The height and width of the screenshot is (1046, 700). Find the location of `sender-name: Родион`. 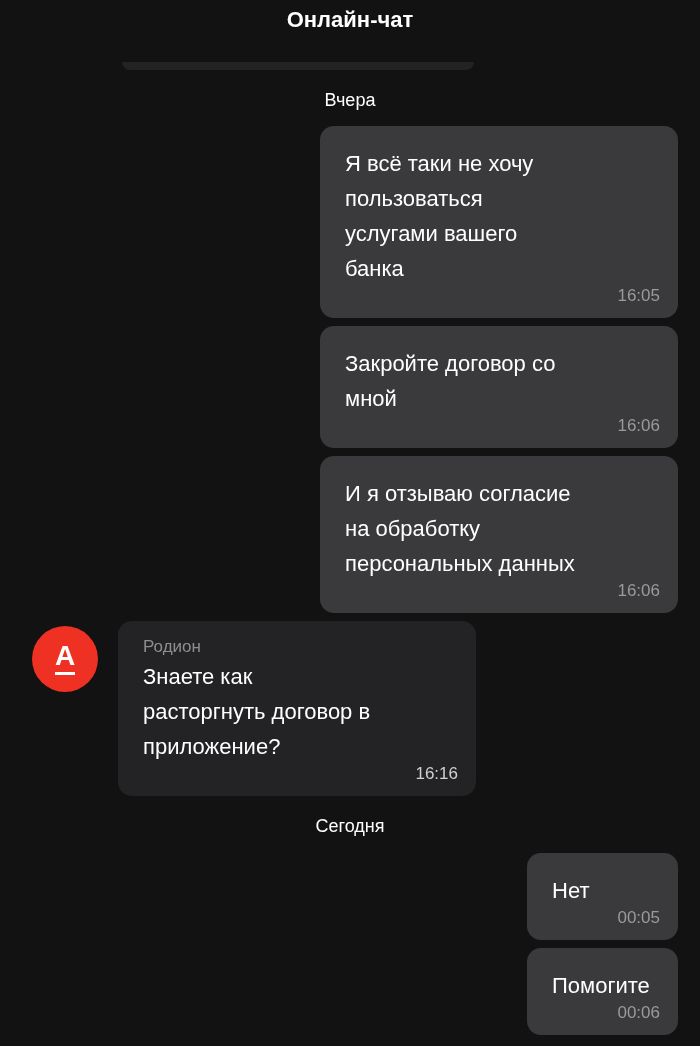

sender-name: Родион is located at coordinates (172, 647).